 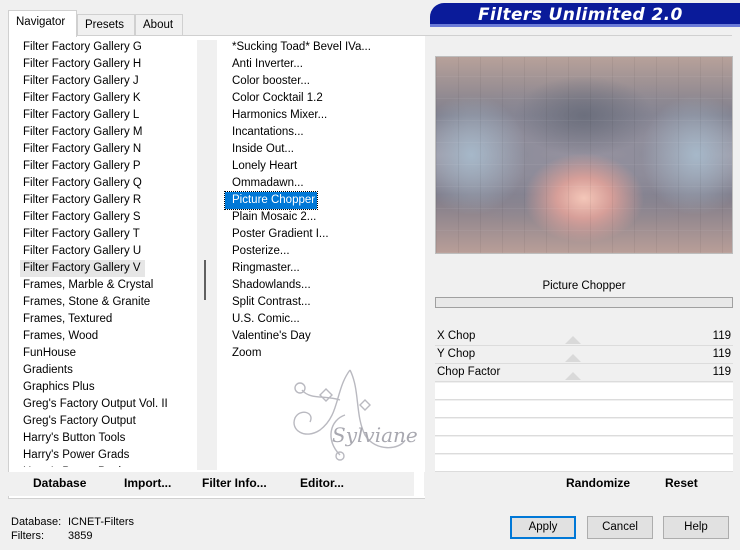 I want to click on category-item: Frames, Wood, so click(x=110, y=336).